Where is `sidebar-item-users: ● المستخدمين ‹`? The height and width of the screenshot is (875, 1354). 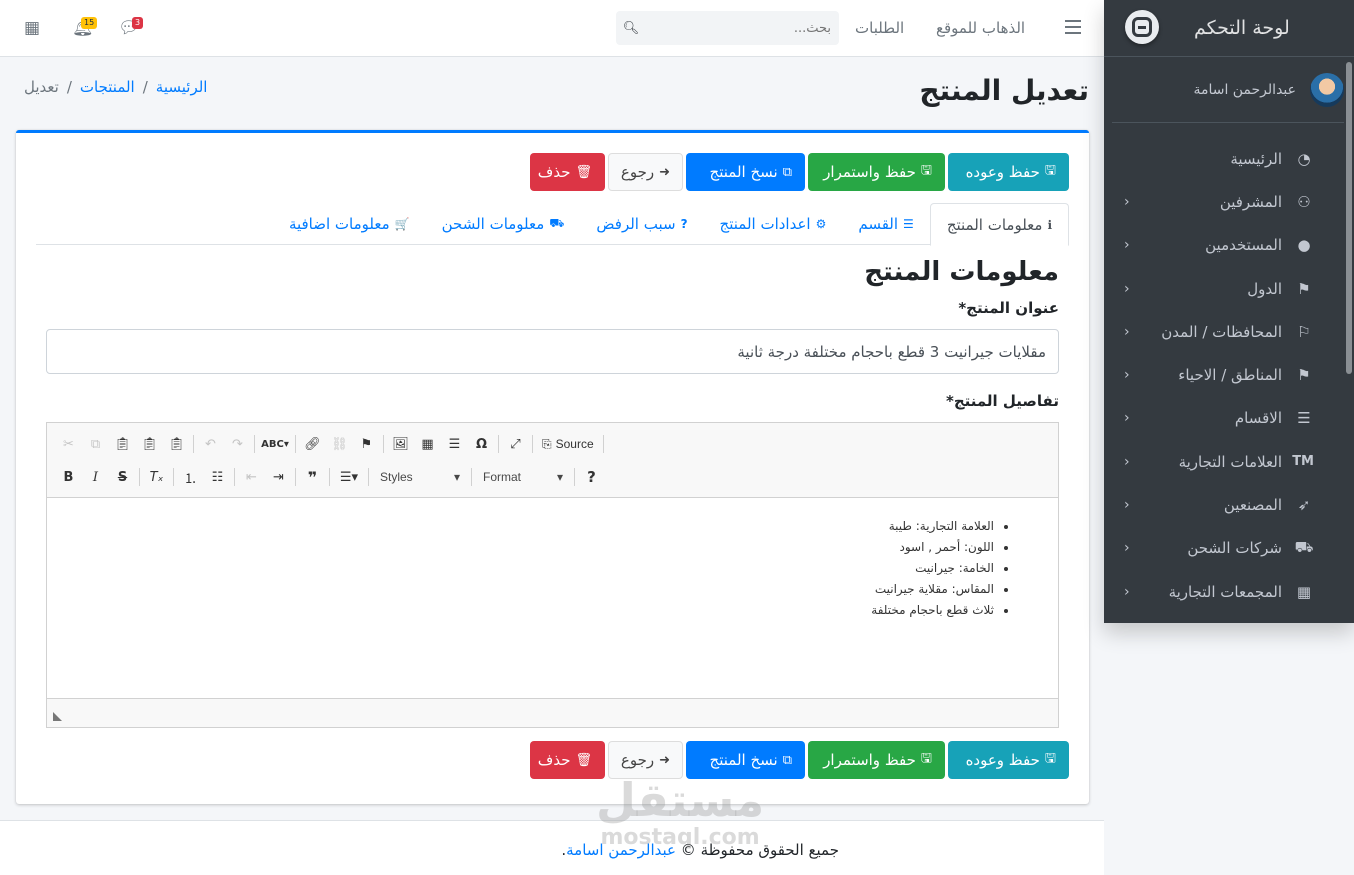
sidebar-item-users: ● المستخدمين ‹ is located at coordinates (1229, 245).